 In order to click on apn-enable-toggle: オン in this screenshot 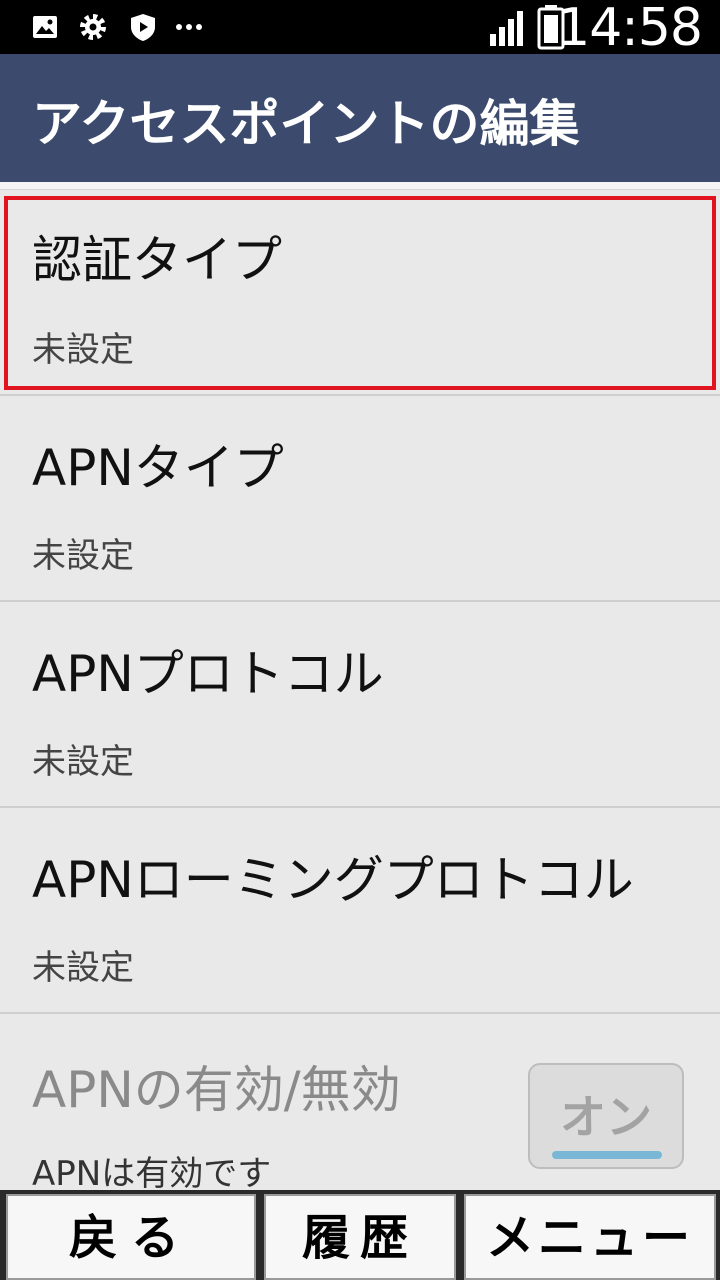, I will do `click(606, 1116)`.